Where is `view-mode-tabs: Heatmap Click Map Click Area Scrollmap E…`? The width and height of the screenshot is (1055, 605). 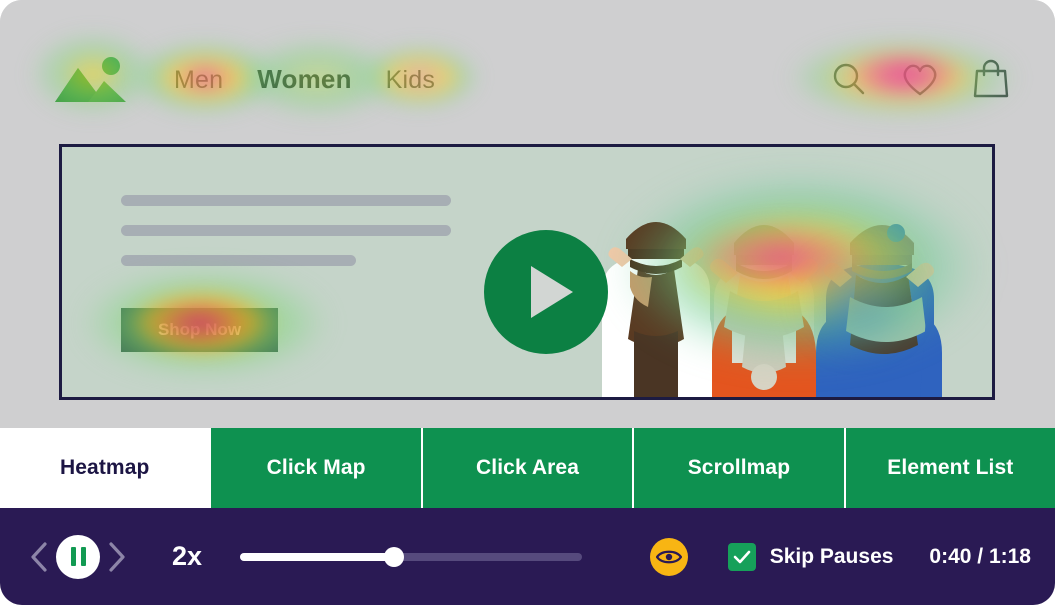
view-mode-tabs: Heatmap Click Map Click Area Scrollmap E… is located at coordinates (527, 468).